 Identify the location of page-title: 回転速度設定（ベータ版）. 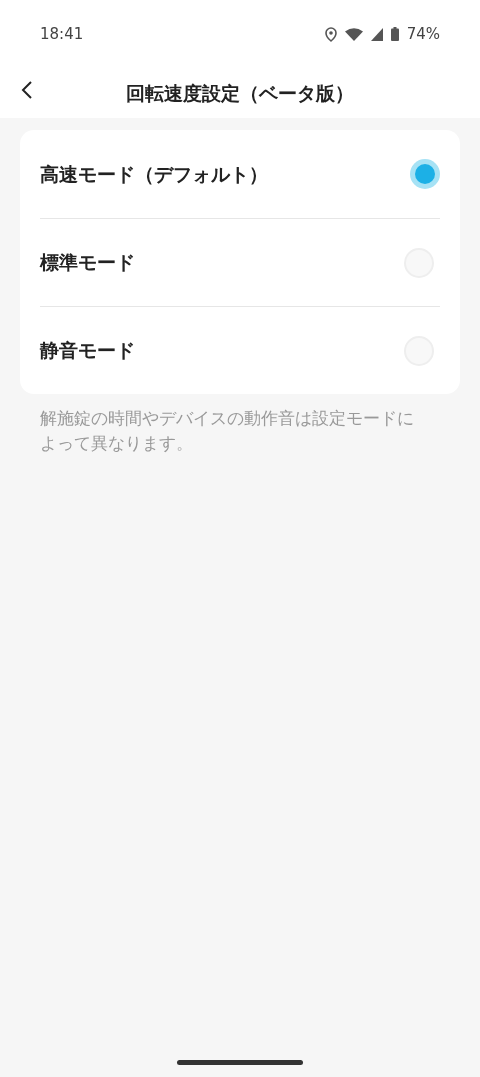
(240, 93).